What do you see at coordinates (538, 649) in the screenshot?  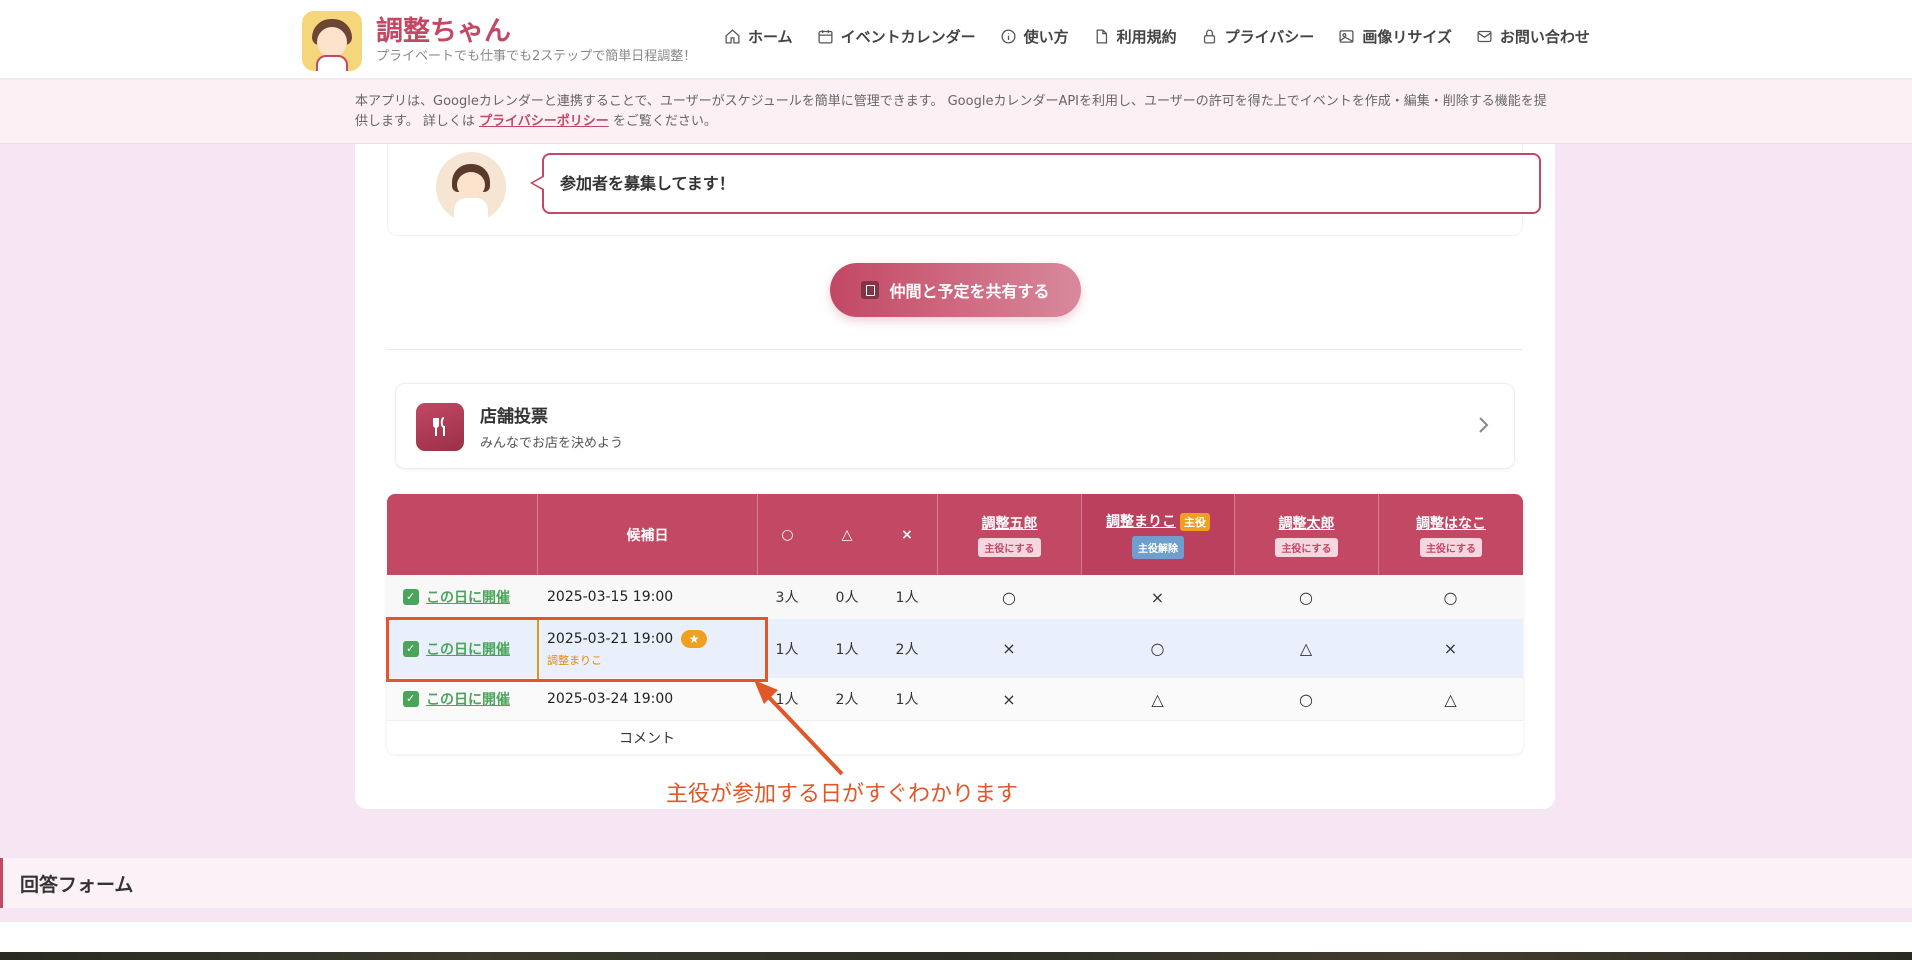 I see `lead-row-marker` at bounding box center [538, 649].